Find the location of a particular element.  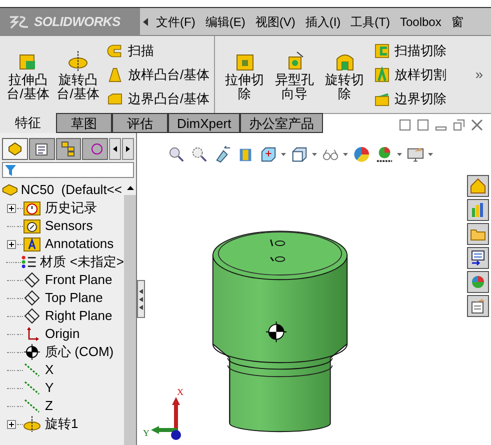

view-orientation-icon is located at coordinates (269, 154).